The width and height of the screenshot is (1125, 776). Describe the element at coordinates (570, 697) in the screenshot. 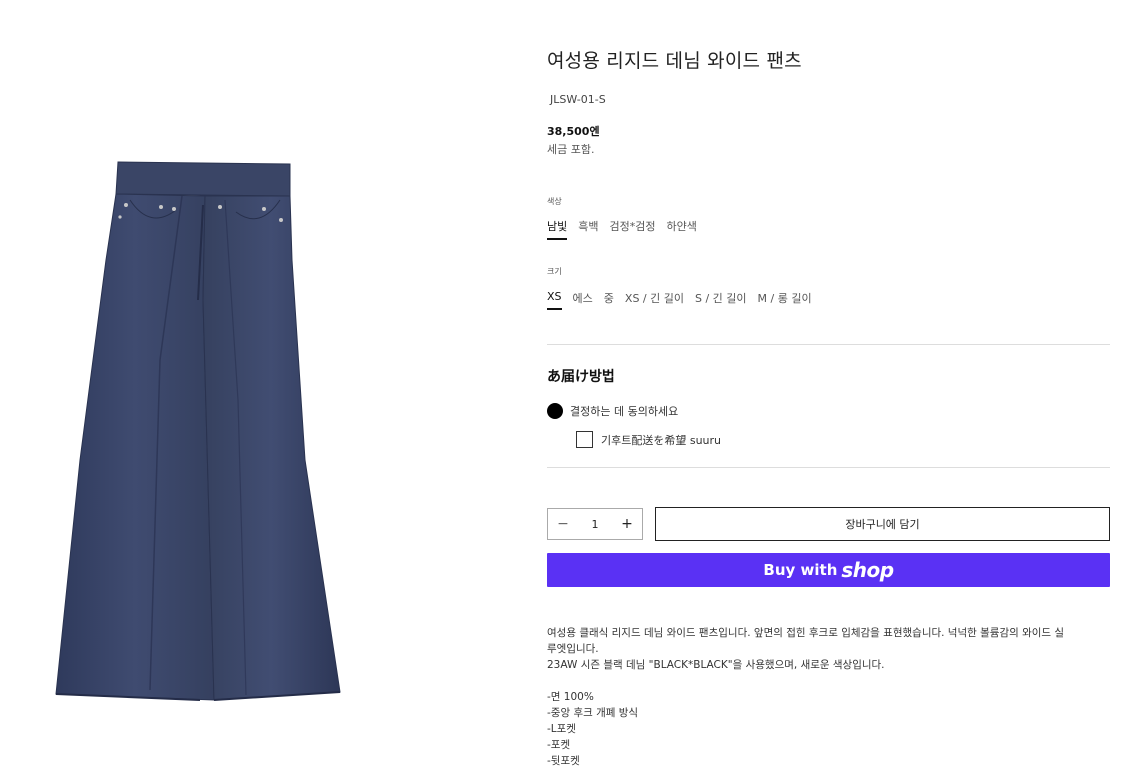

I see `feature-item: -면 100%` at that location.